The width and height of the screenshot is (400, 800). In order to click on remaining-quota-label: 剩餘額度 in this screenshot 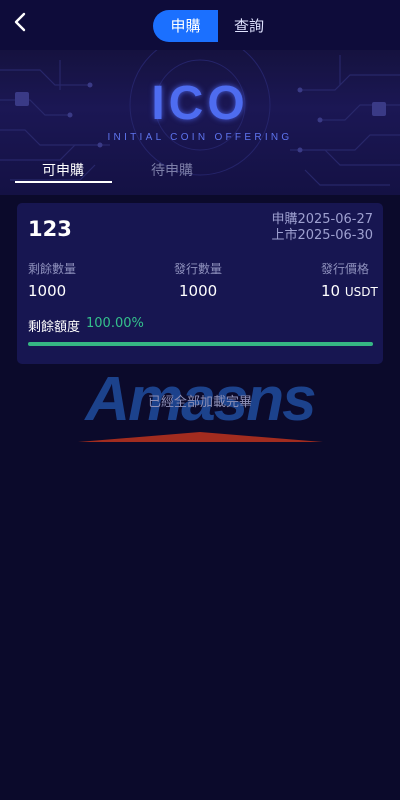, I will do `click(54, 327)`.